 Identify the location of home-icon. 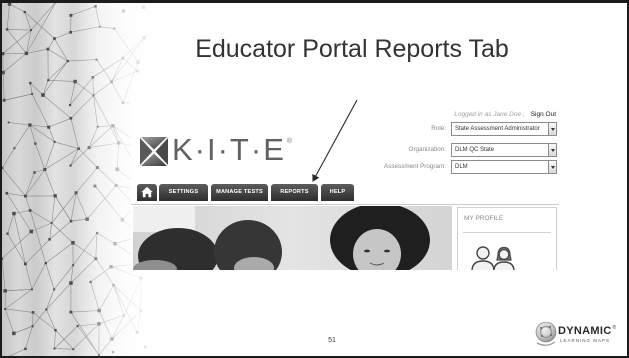
(147, 192).